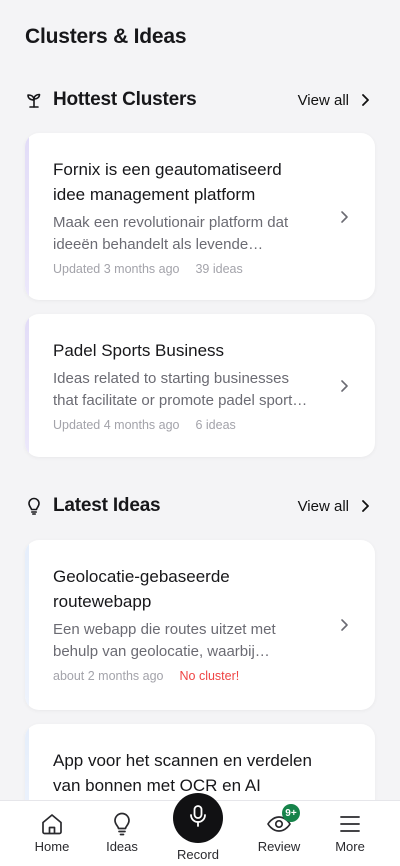  What do you see at coordinates (34, 100) in the screenshot?
I see `sprout-icon` at bounding box center [34, 100].